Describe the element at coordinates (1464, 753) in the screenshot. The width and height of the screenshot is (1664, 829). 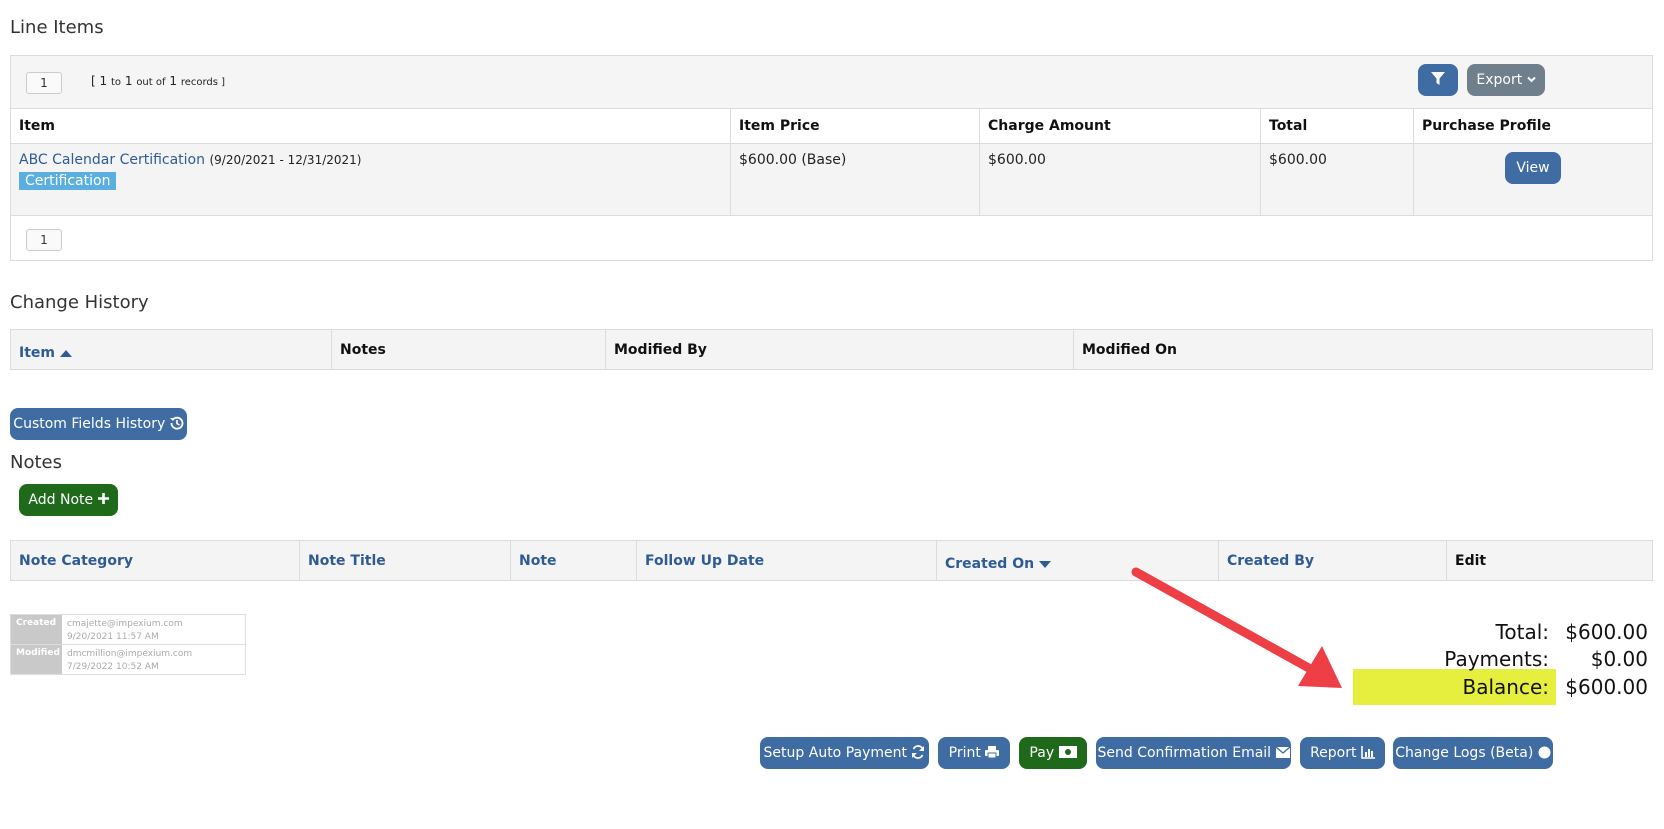
I see `change-logs-label: Change Logs (Beta)` at that location.